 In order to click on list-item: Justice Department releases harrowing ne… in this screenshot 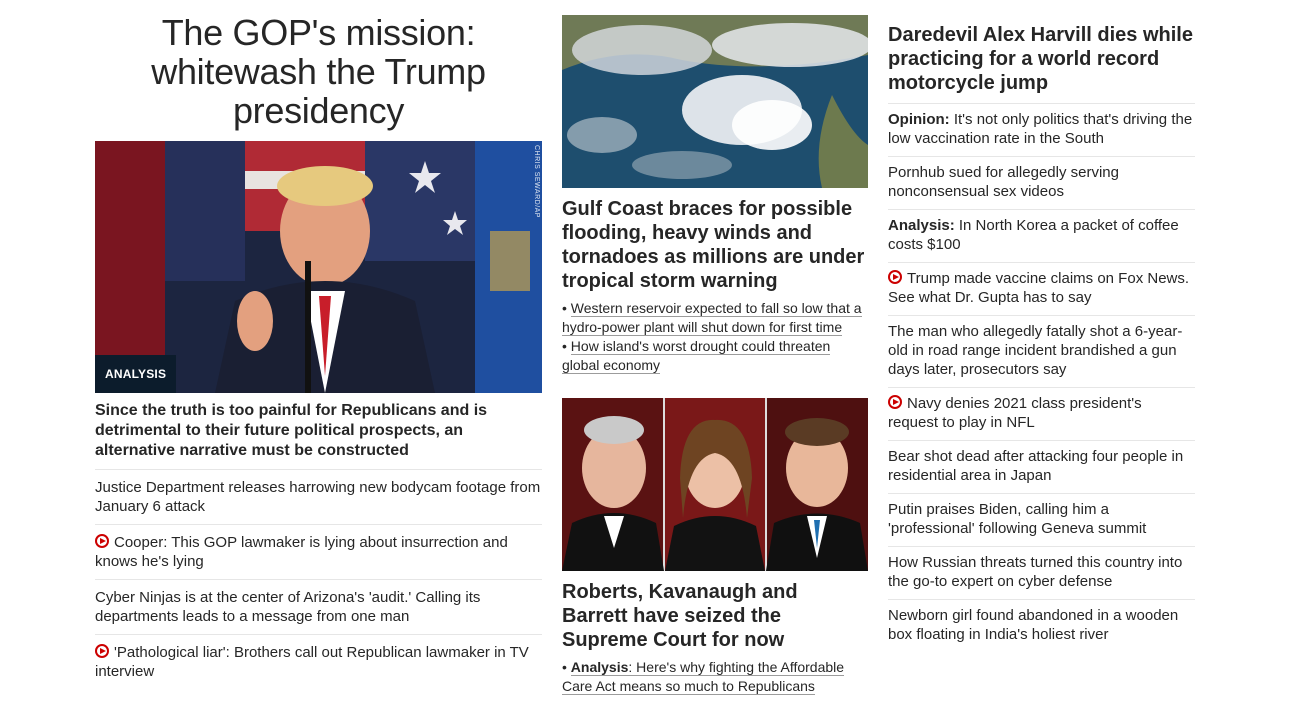, I will do `click(318, 497)`.